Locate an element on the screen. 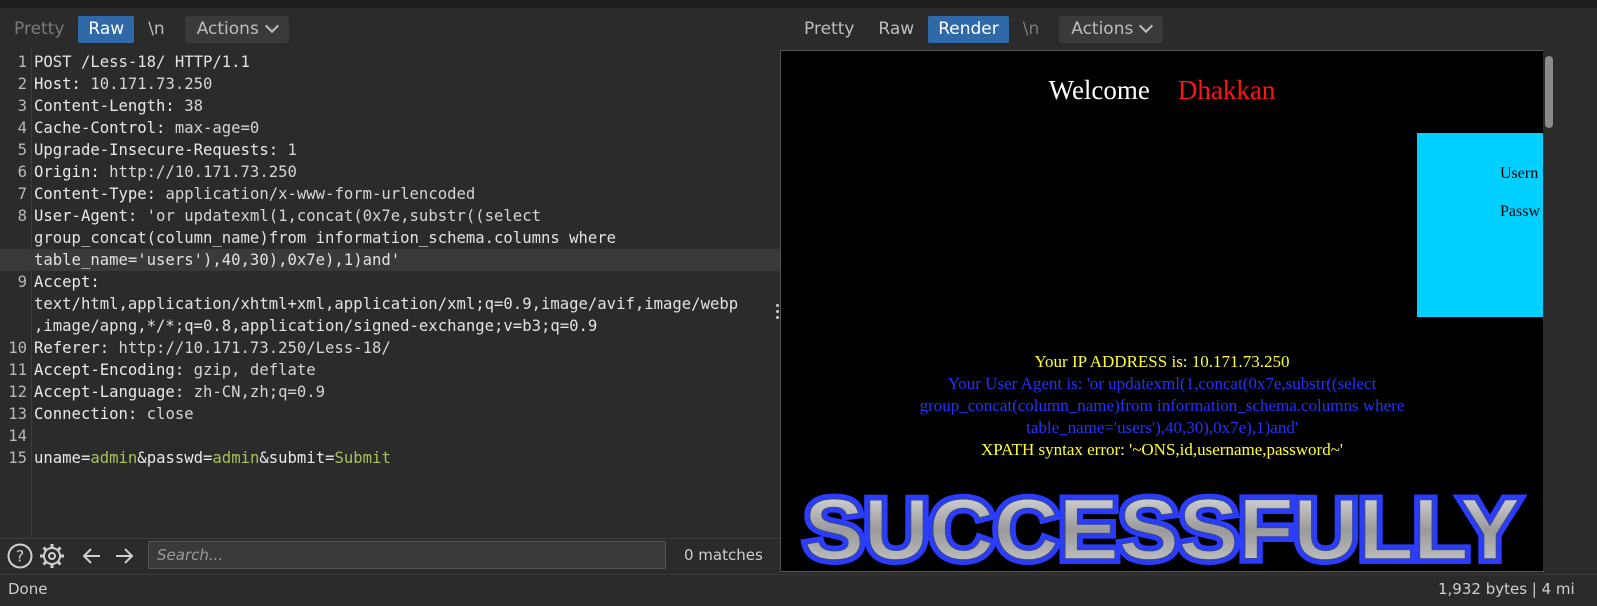 This screenshot has width=1597, height=606. request-line: 13 Connection: close is located at coordinates (390, 414).